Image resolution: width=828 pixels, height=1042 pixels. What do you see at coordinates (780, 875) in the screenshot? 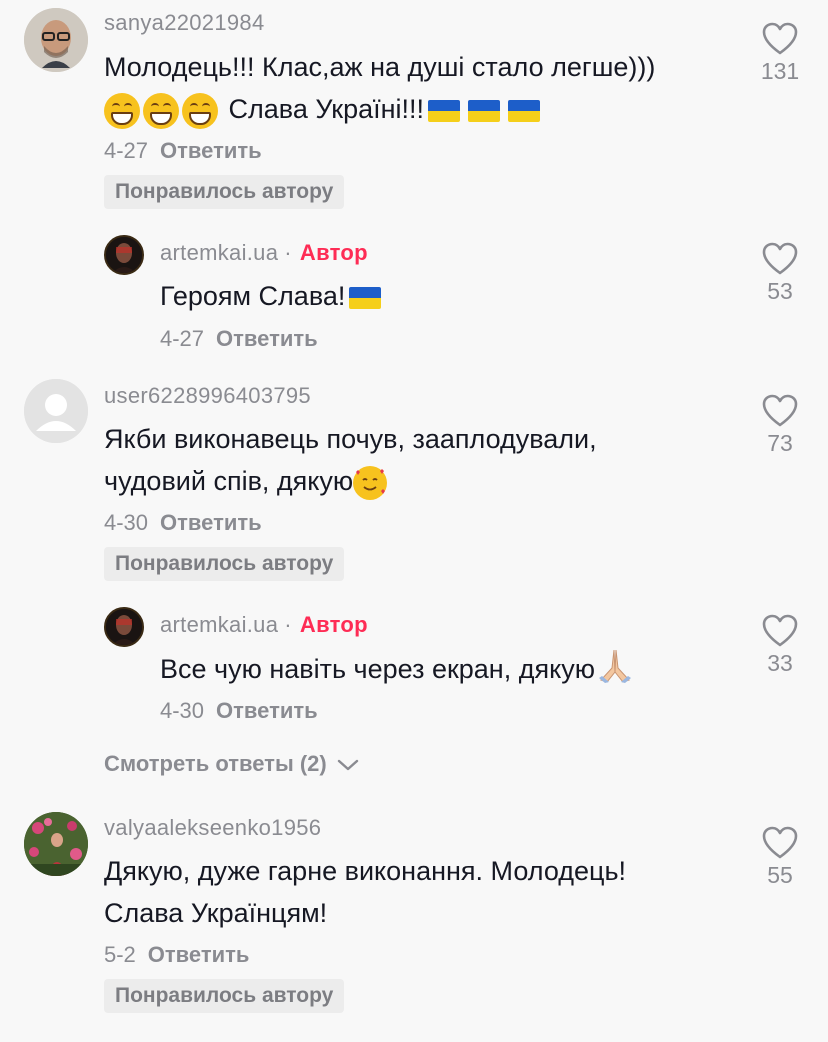
I see `like-count: 55` at bounding box center [780, 875].